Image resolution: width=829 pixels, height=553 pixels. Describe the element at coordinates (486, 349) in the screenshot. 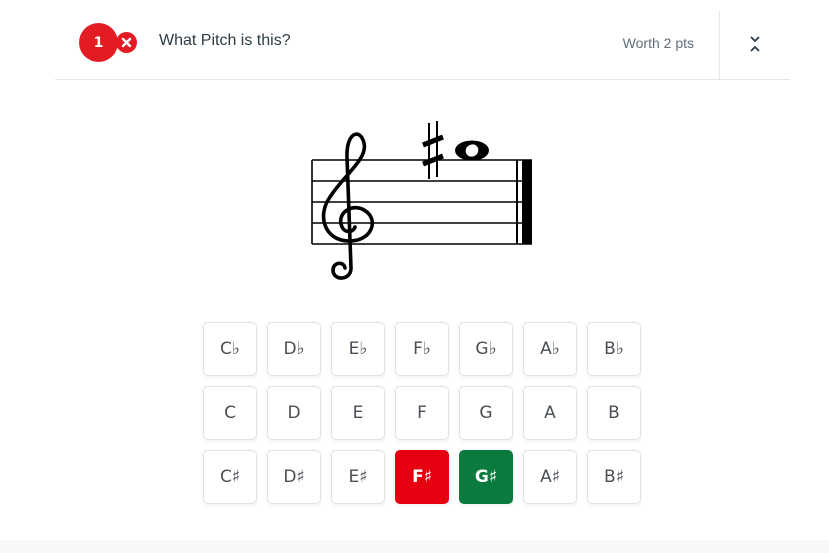

I see `answer-option-button: G♭` at that location.